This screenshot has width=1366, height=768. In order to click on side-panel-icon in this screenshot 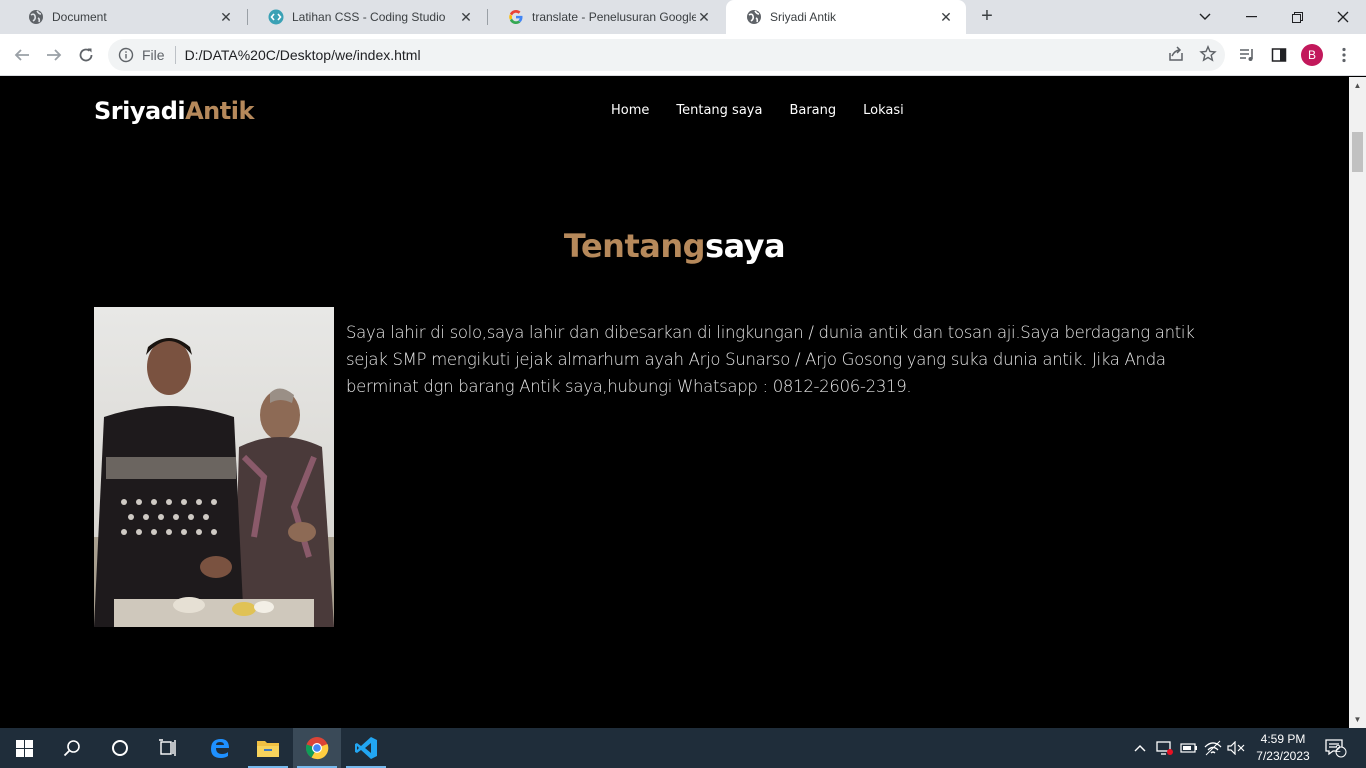, I will do `click(1279, 55)`.